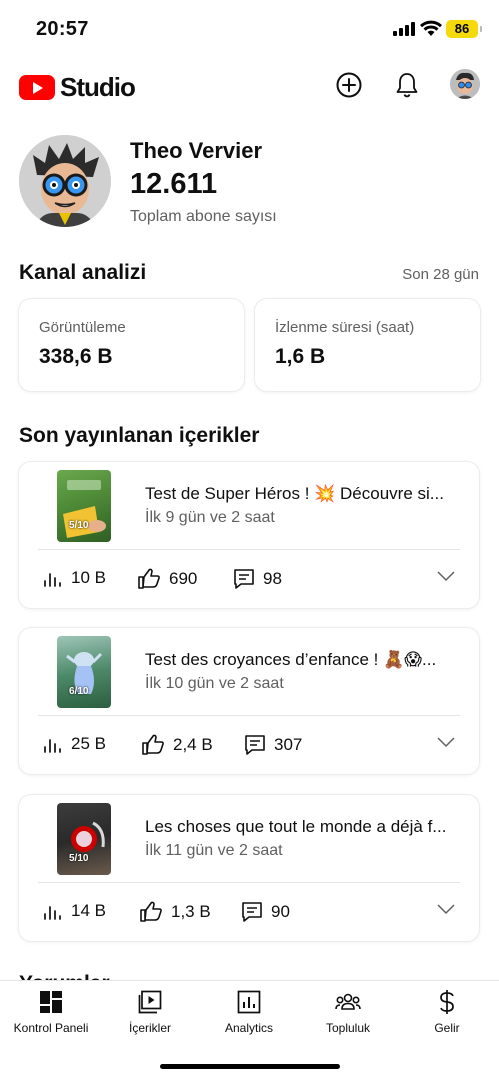 The height and width of the screenshot is (1080, 499). What do you see at coordinates (300, 356) in the screenshot?
I see `metric-value: 1,6 B` at bounding box center [300, 356].